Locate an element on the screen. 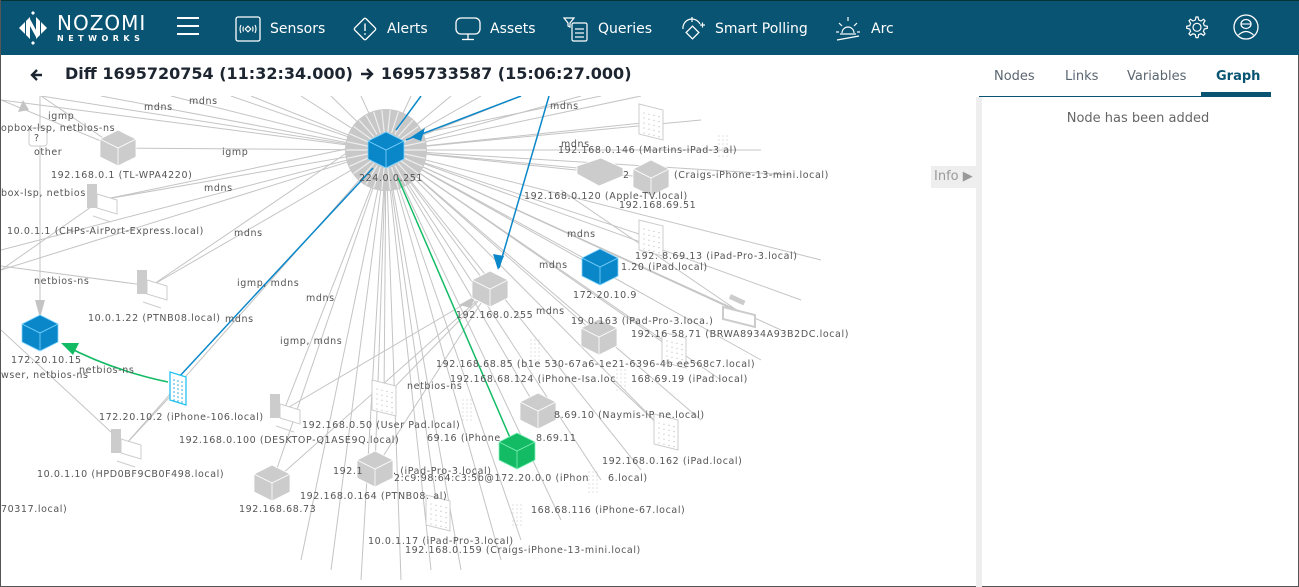 The height and width of the screenshot is (587, 1299). graph-label: other is located at coordinates (48, 152).